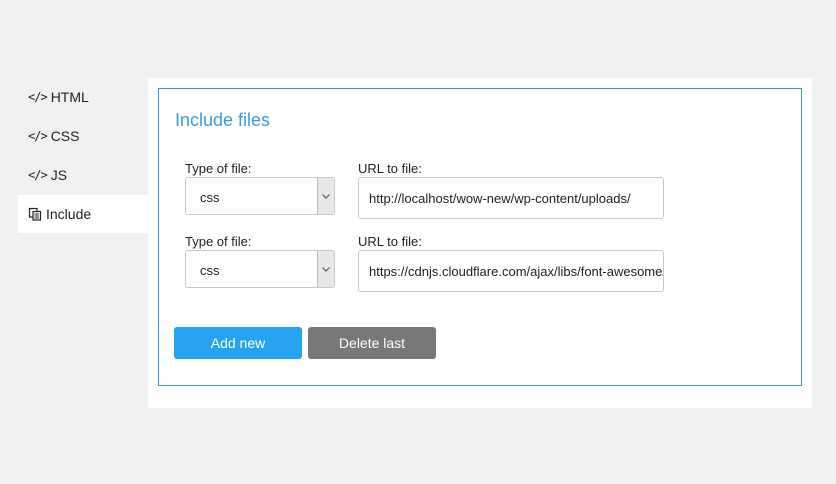 The width and height of the screenshot is (836, 484). What do you see at coordinates (83, 136) in the screenshot?
I see `tab-css: </> CSS` at bounding box center [83, 136].